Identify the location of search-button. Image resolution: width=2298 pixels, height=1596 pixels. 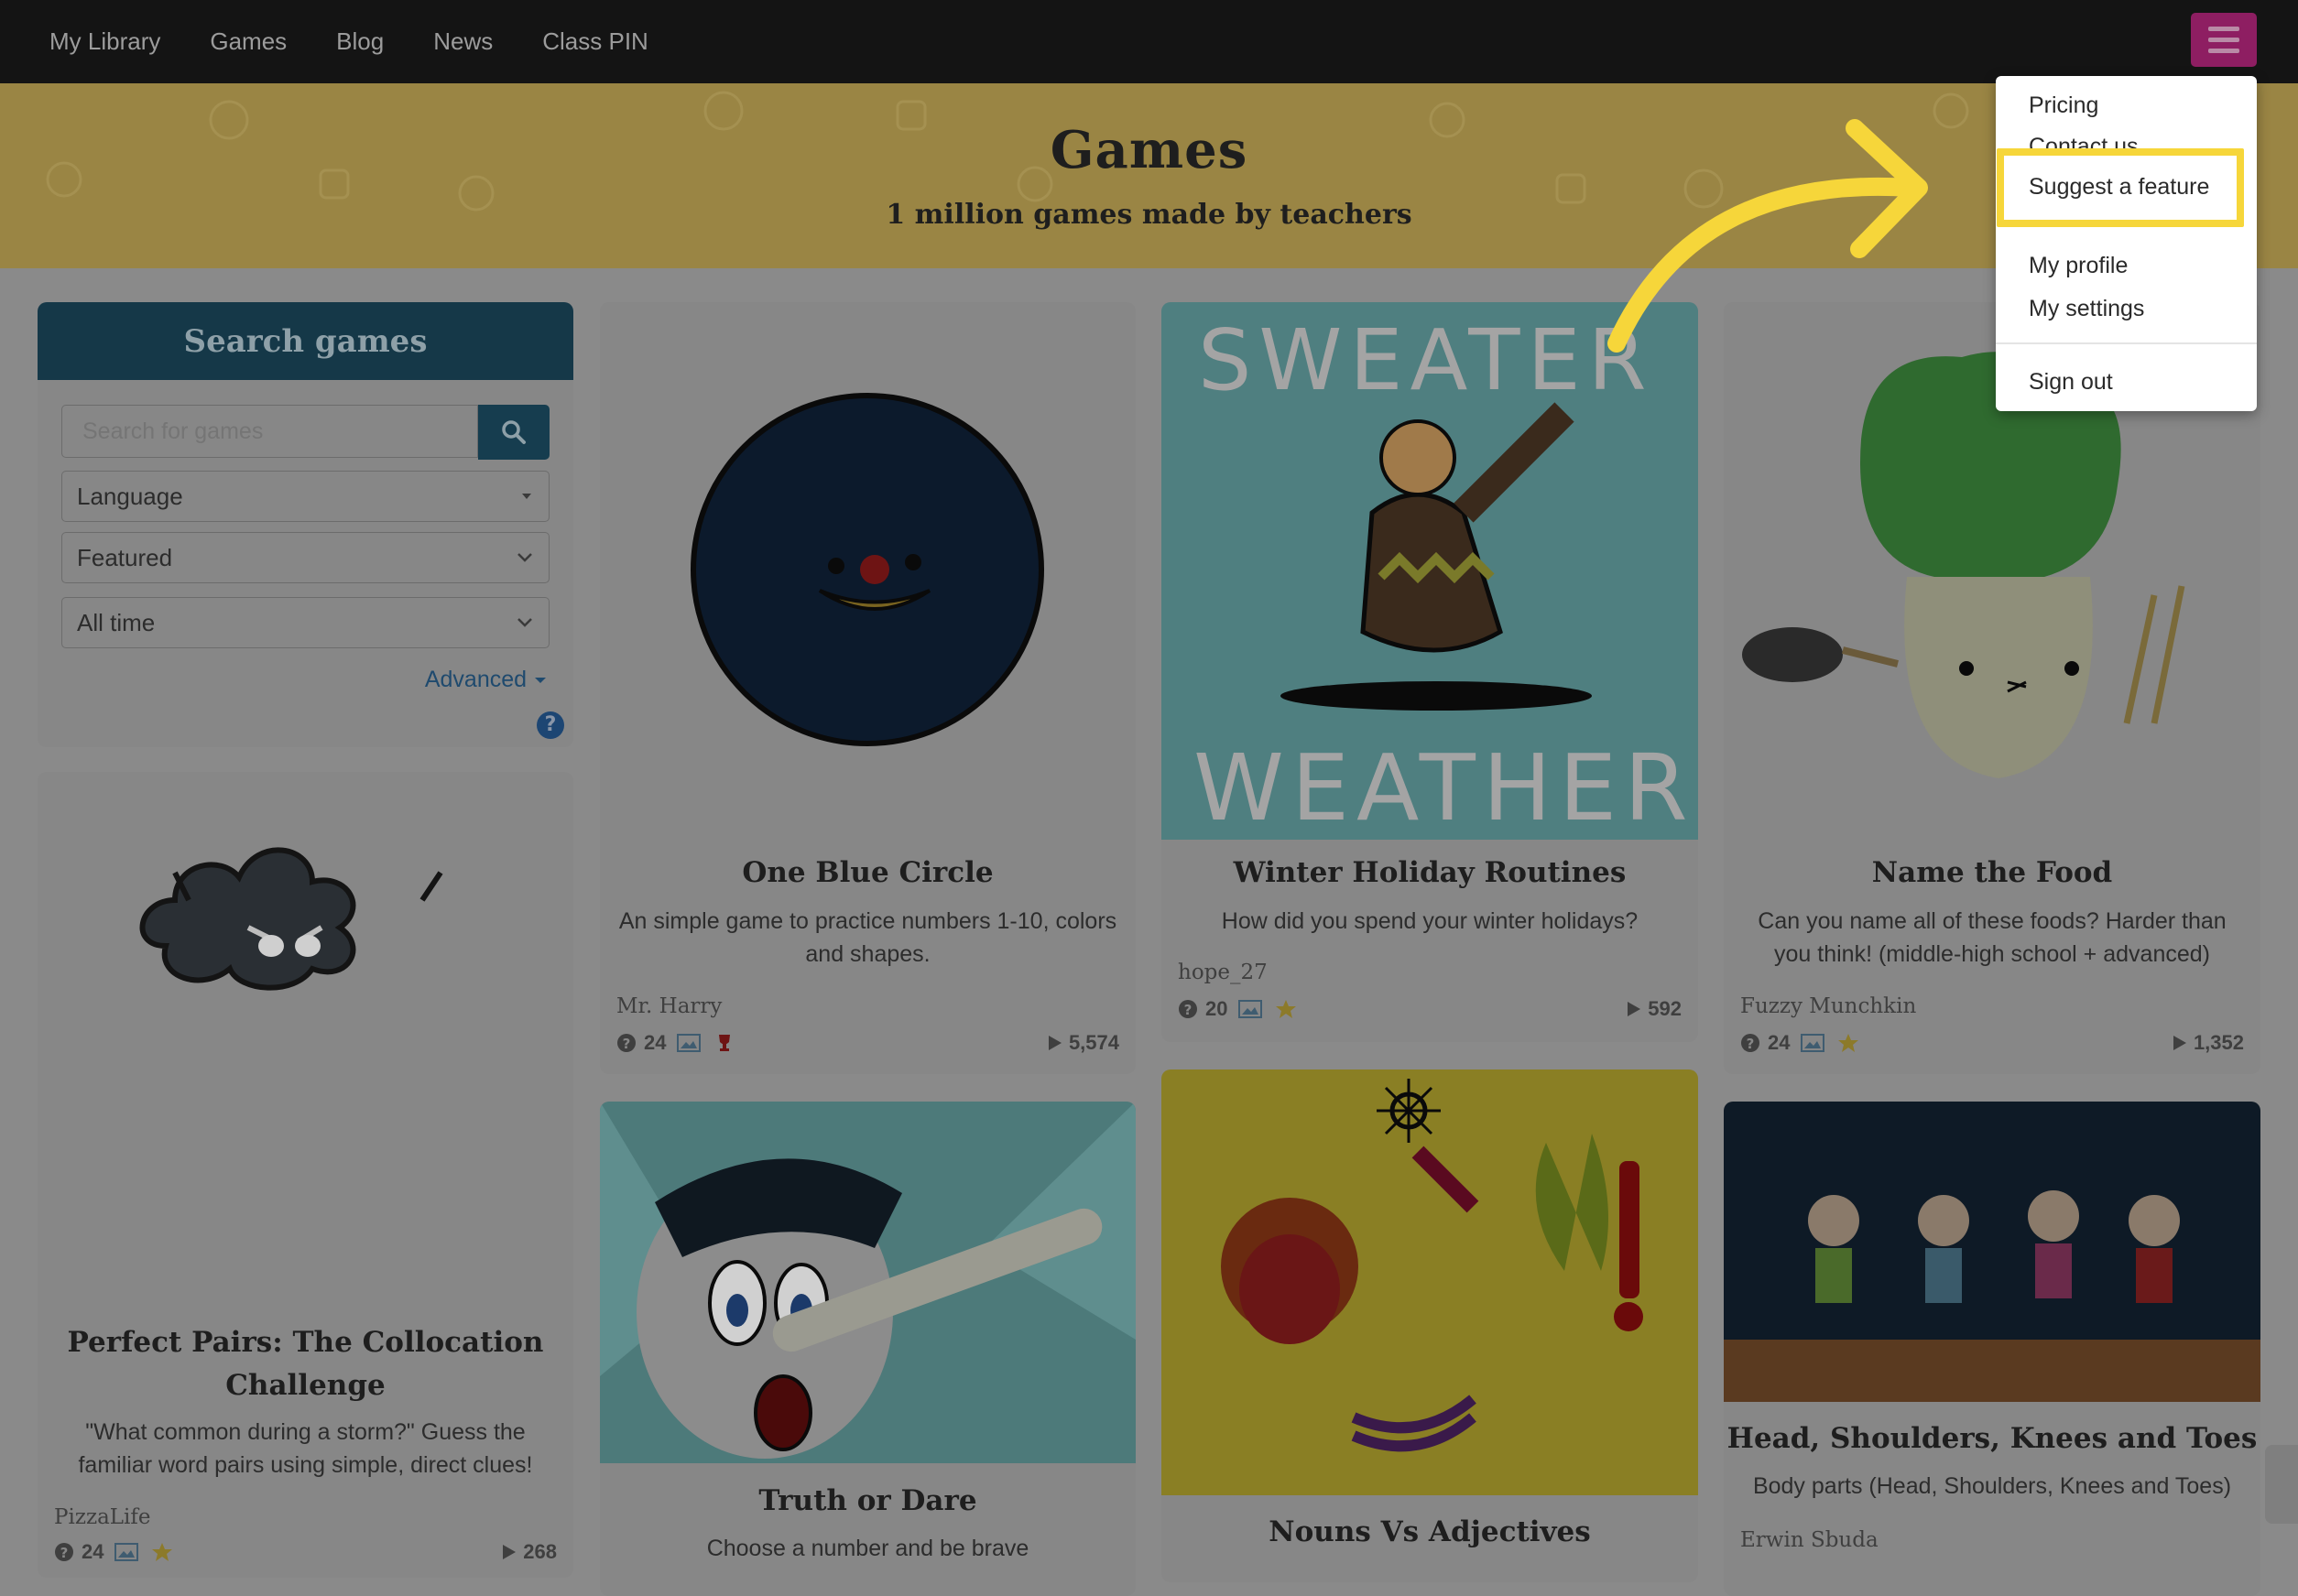
(514, 432).